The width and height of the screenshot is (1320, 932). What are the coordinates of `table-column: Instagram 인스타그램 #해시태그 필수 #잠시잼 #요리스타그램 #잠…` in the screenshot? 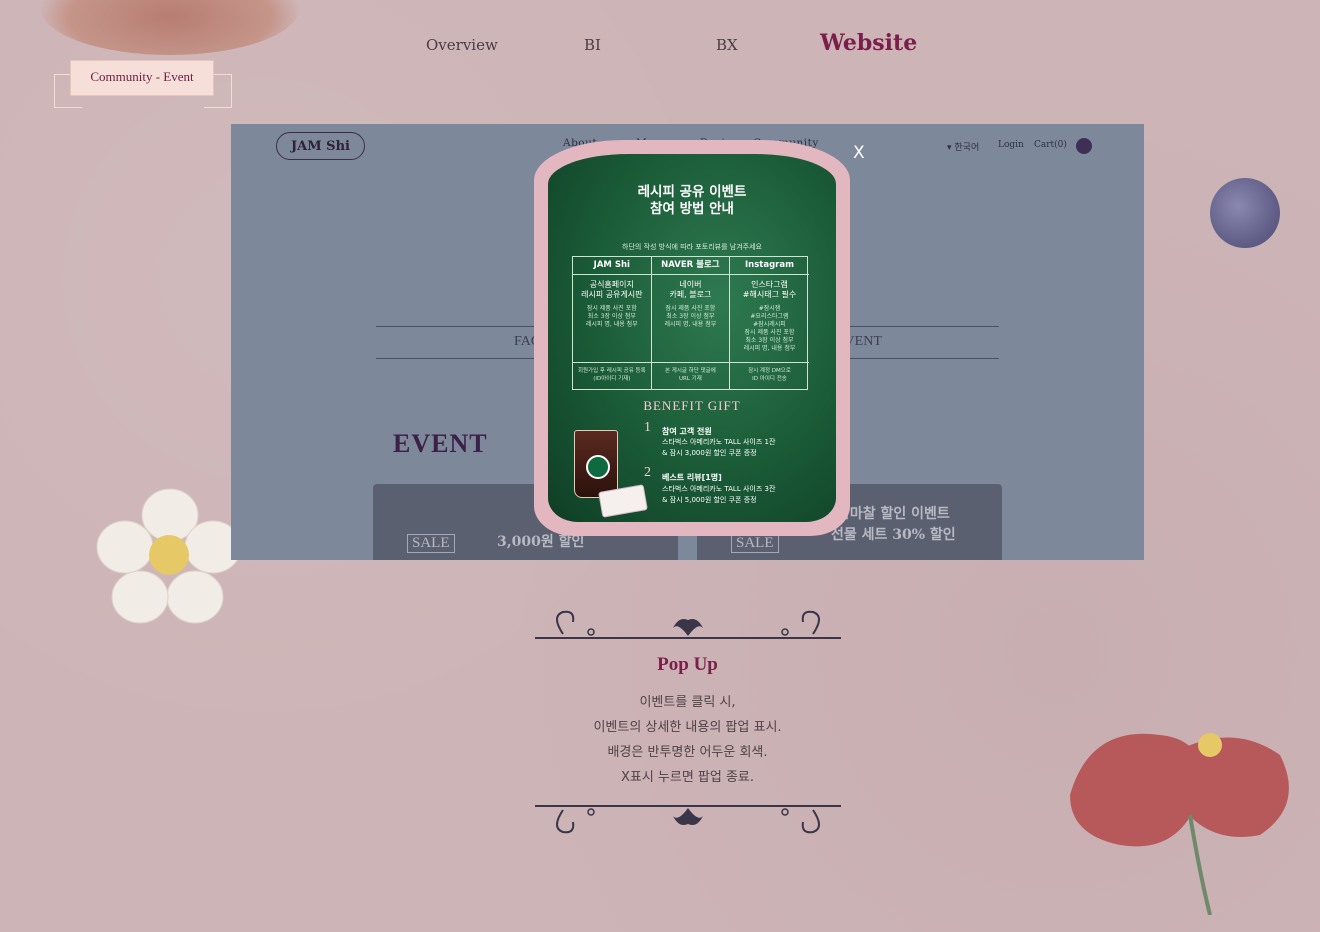 It's located at (769, 323).